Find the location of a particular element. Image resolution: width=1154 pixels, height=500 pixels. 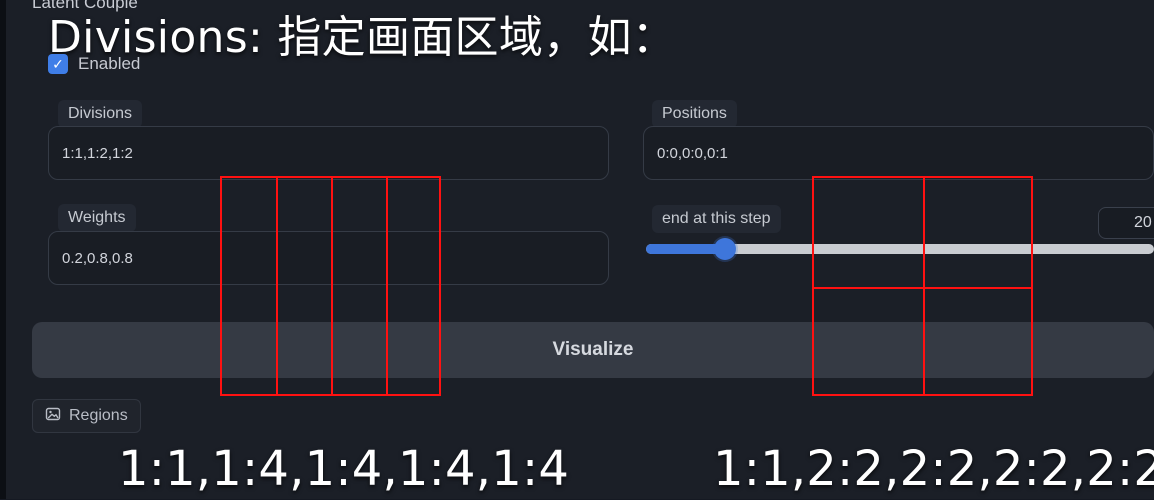

end-step-value: 20 is located at coordinates (1143, 222).